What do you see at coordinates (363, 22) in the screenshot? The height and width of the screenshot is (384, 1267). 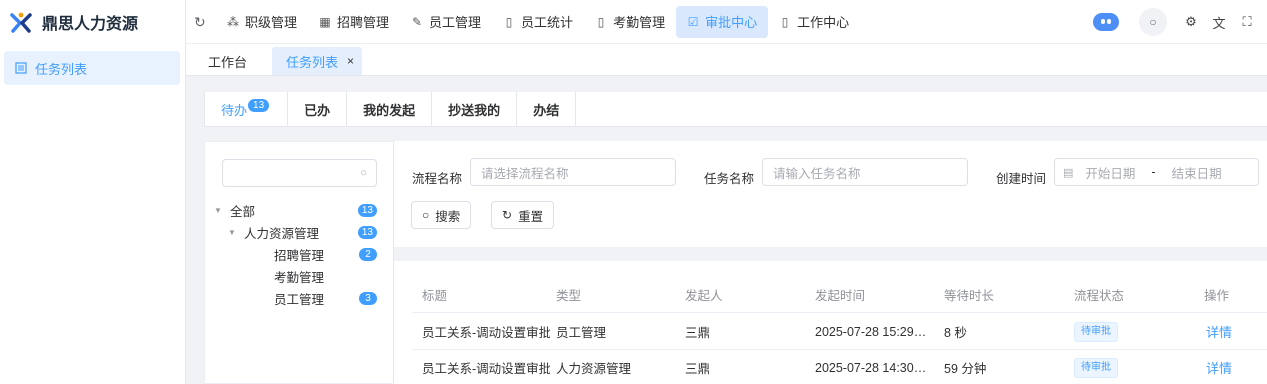 I see `nav-label: 招聘管理` at bounding box center [363, 22].